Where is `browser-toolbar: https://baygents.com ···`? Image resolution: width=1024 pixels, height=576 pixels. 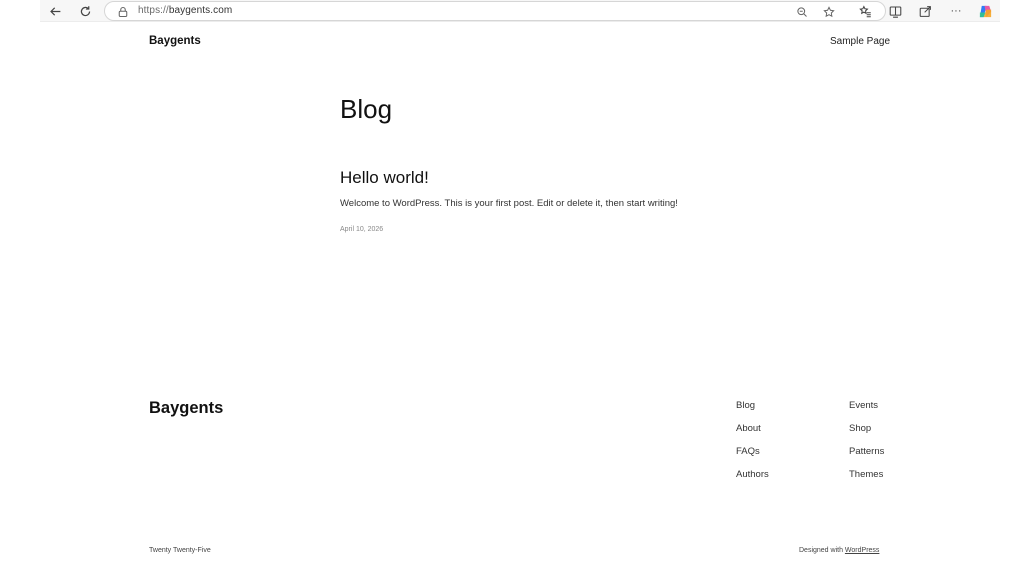 browser-toolbar: https://baygents.com ··· is located at coordinates (520, 11).